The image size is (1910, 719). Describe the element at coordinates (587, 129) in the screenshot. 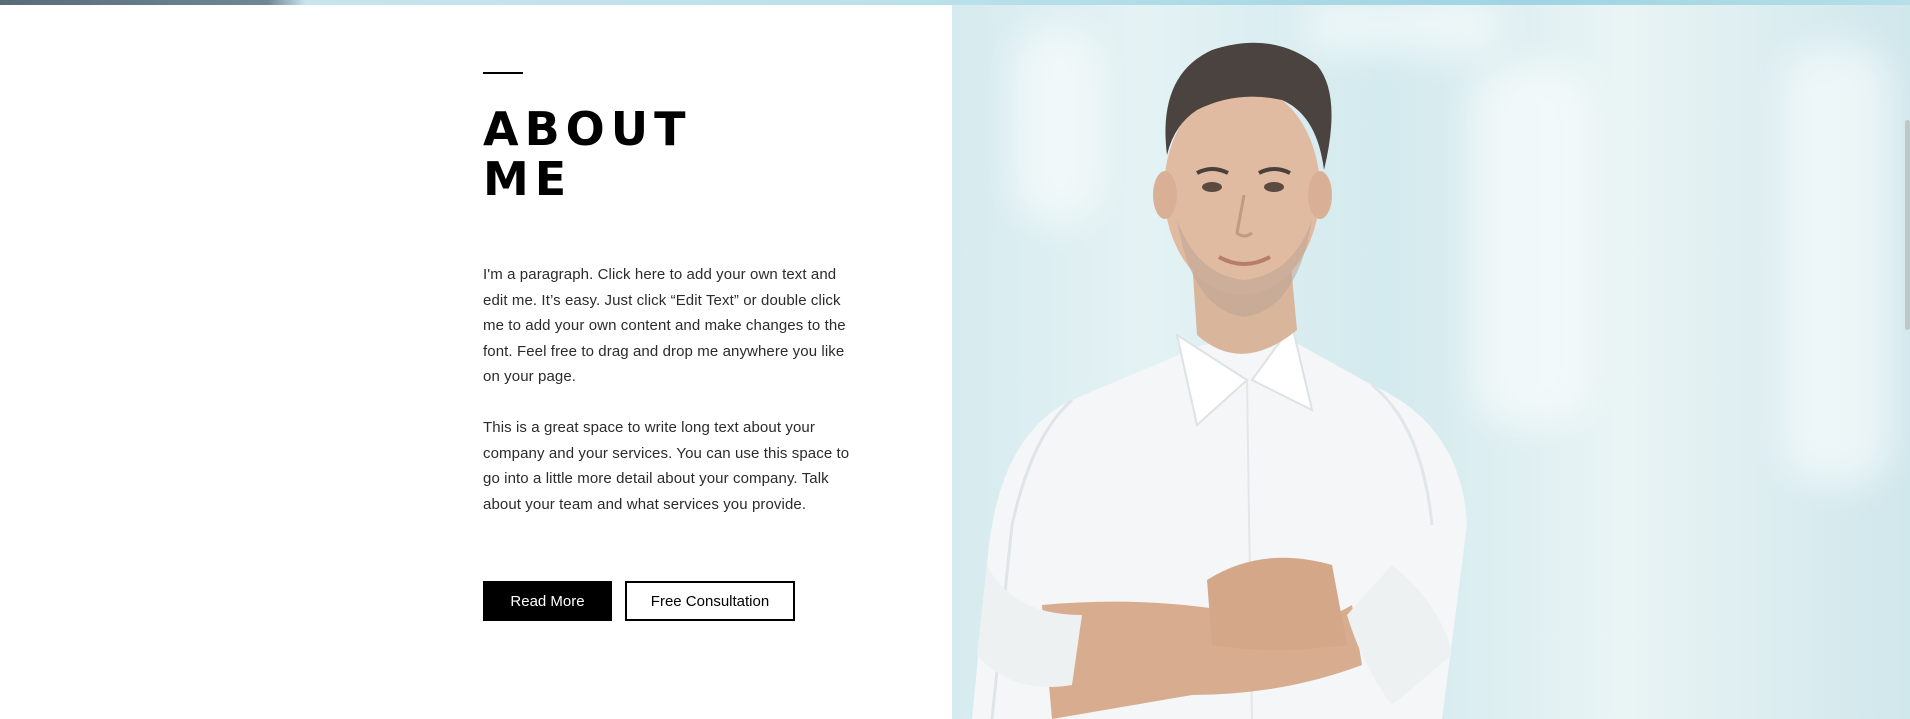

I see `about-title-line1: ABOUT` at that location.